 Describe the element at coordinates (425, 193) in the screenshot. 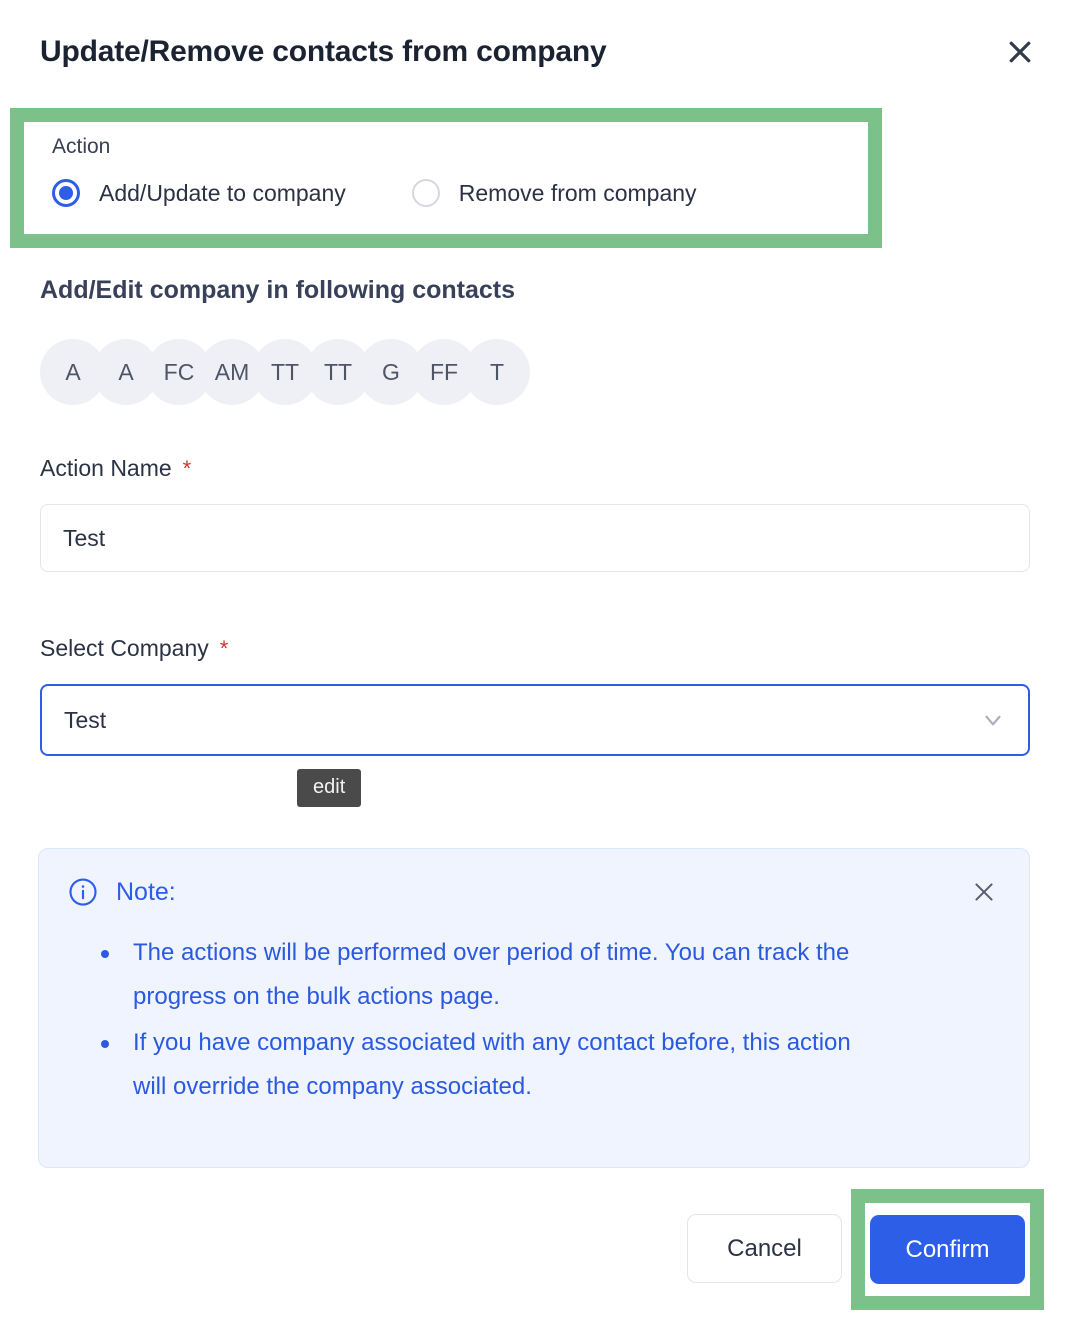

I see `radio-icon-unselected` at that location.